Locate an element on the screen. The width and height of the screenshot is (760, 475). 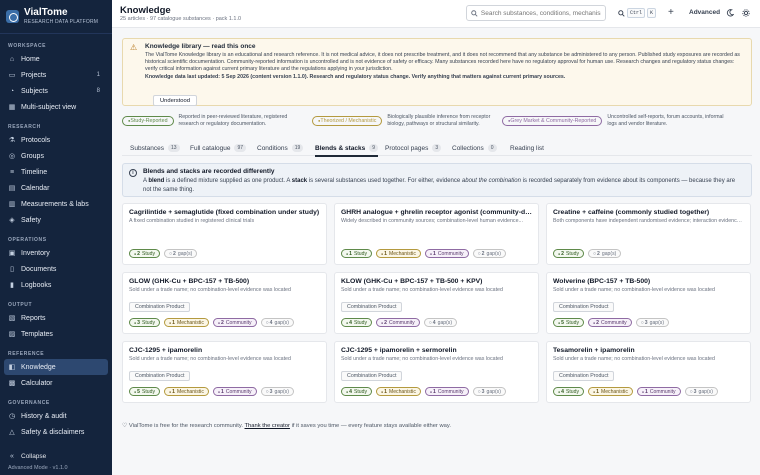
thank-creator-link: Thank the creator is located at coordinates (267, 426).